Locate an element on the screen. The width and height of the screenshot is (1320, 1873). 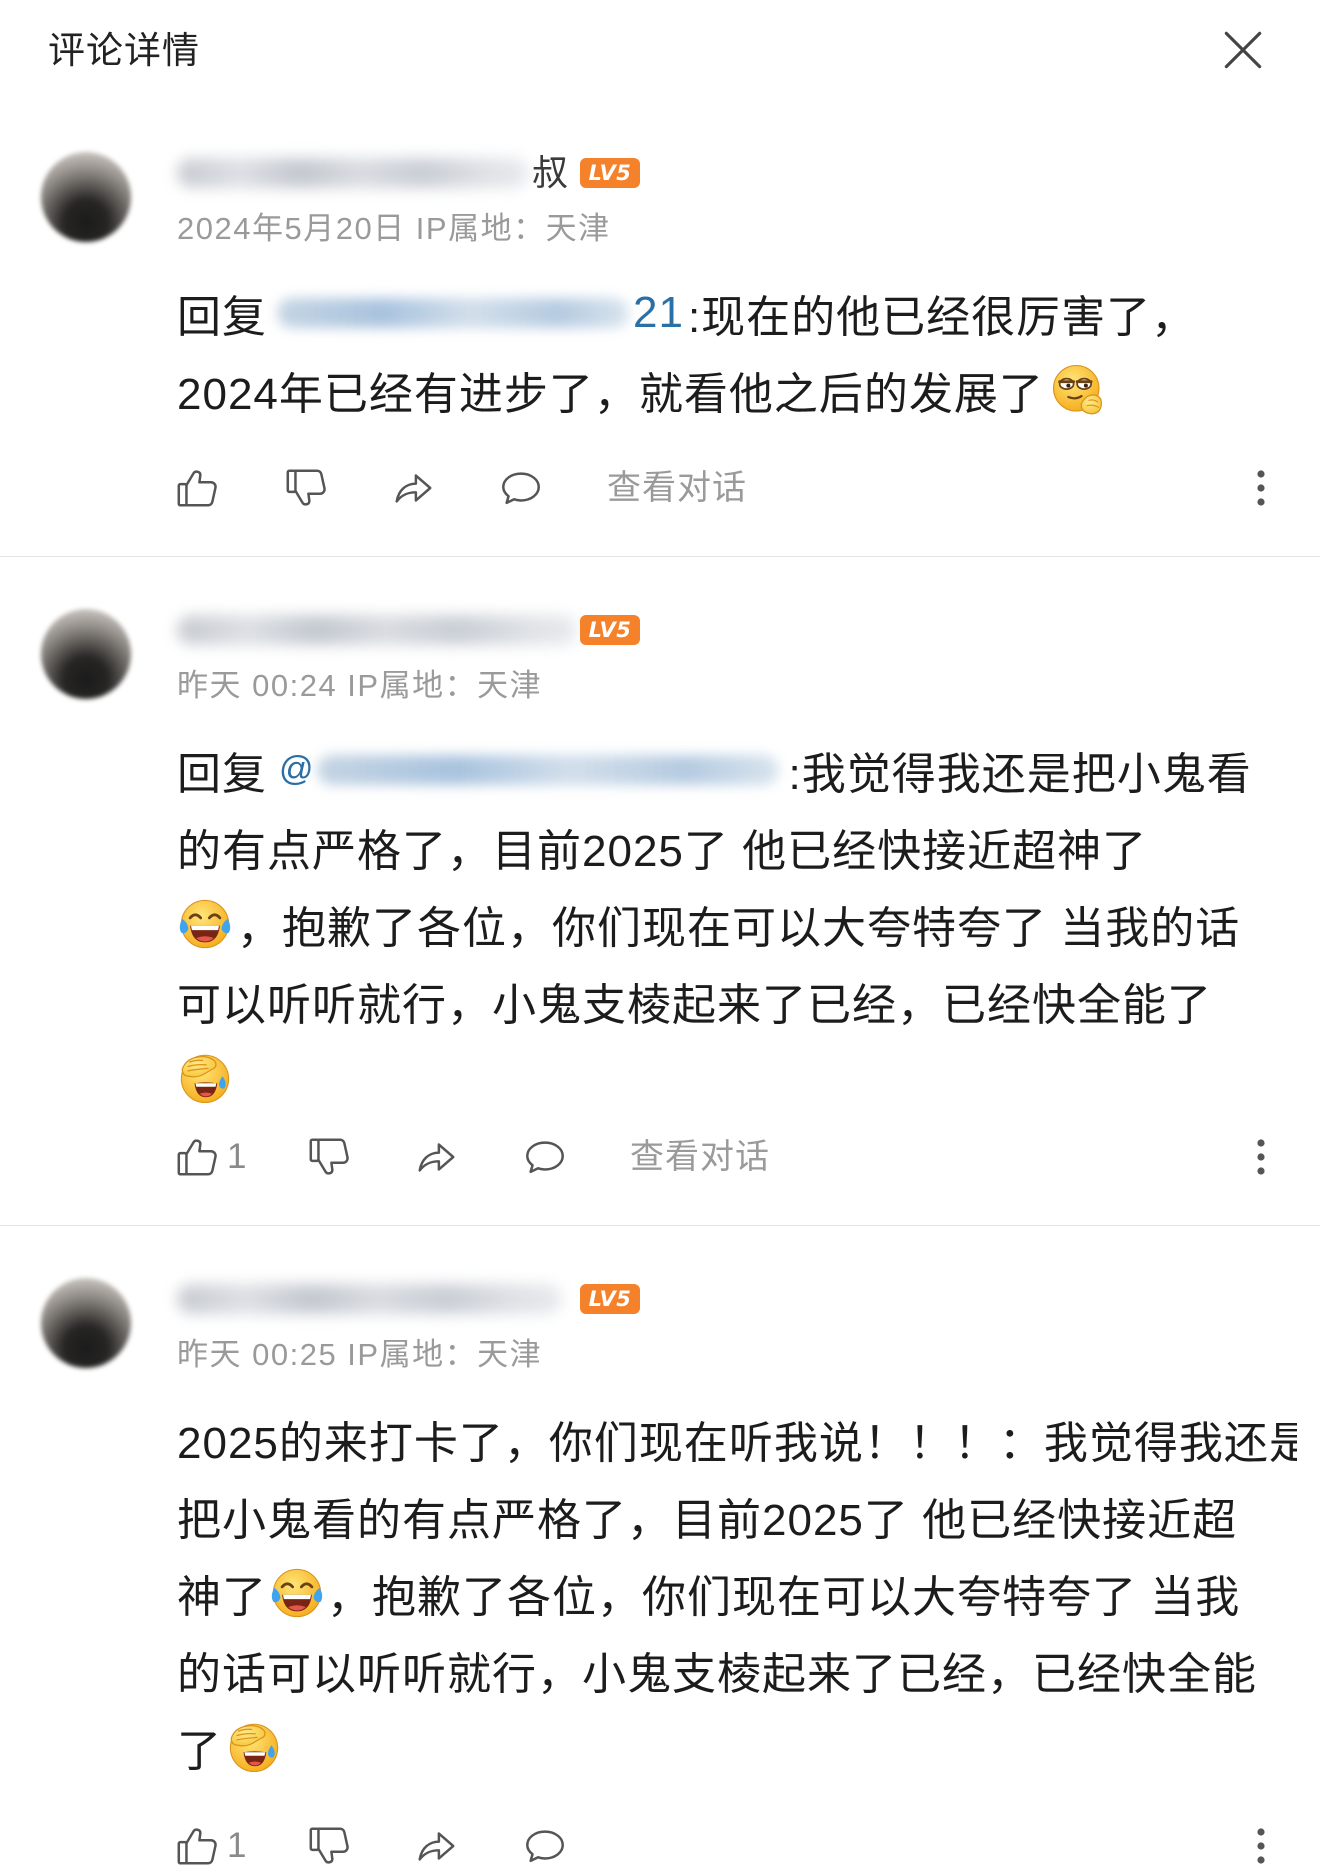
close-button is located at coordinates (1243, 50).